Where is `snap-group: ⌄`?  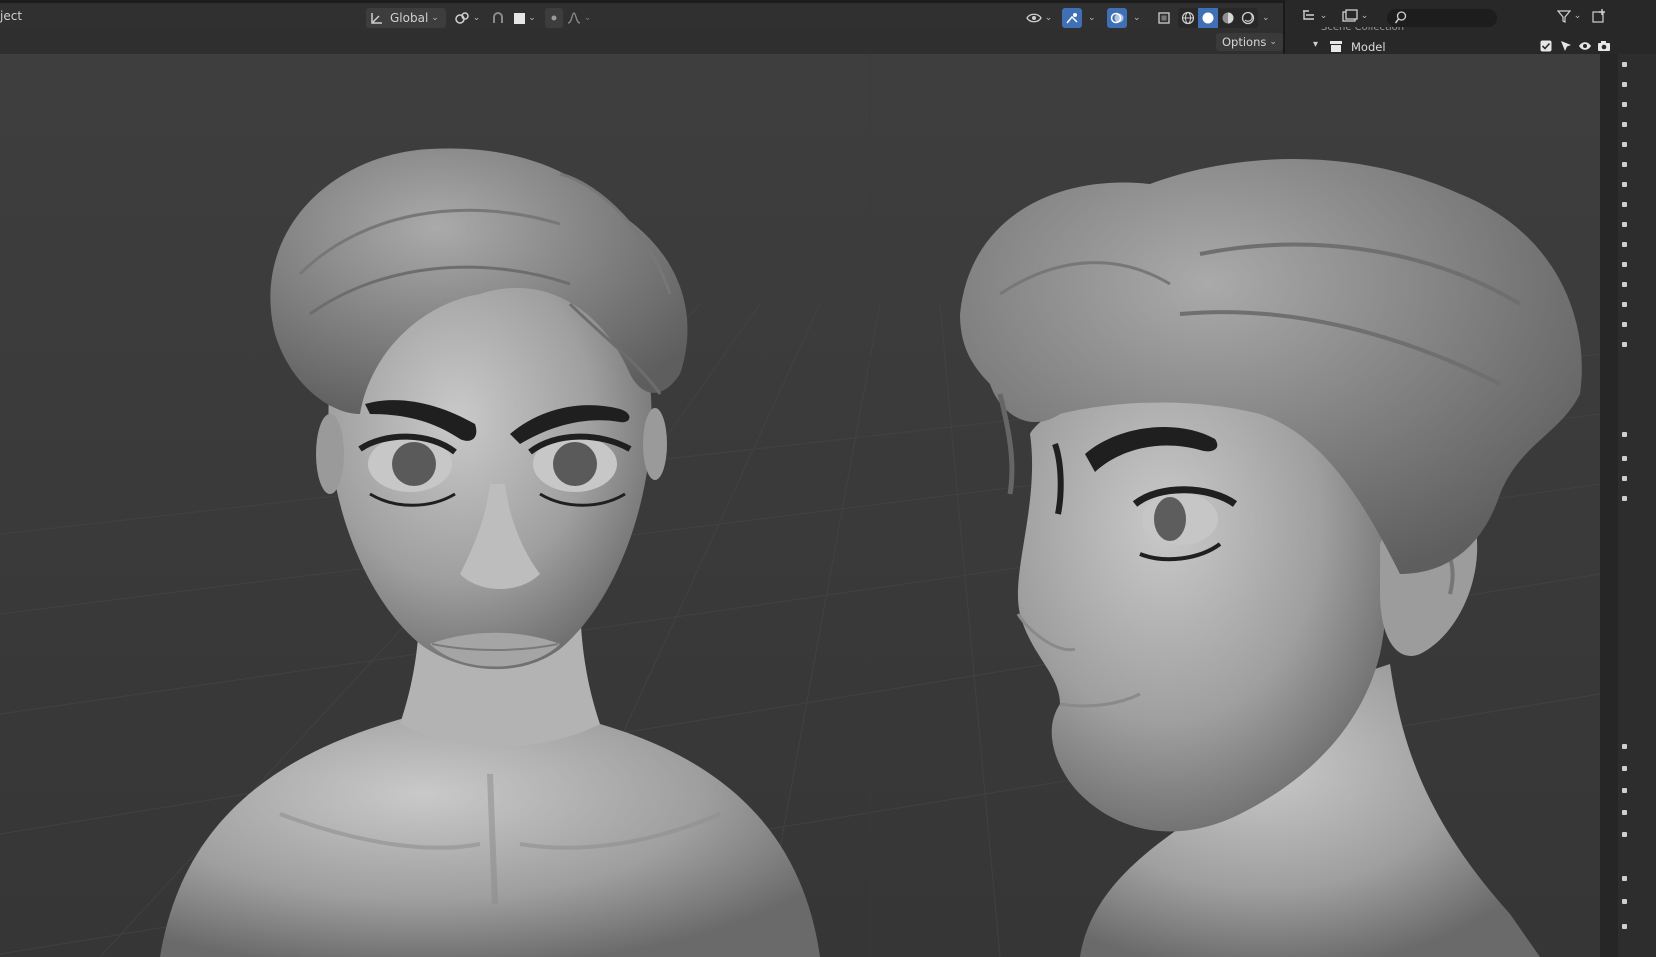
snap-group: ⌄ is located at coordinates (514, 18).